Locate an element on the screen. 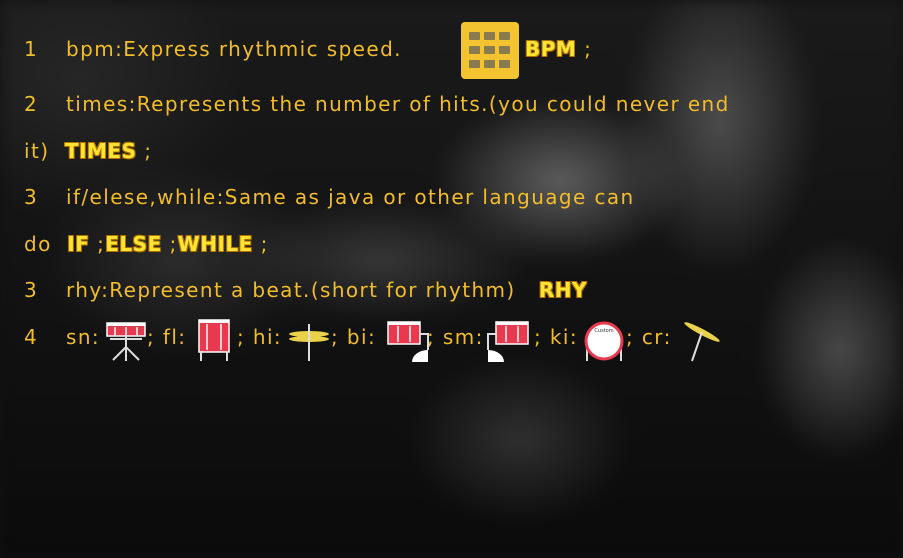 The width and height of the screenshot is (903, 558). bi-label: ; bi: is located at coordinates (354, 337).